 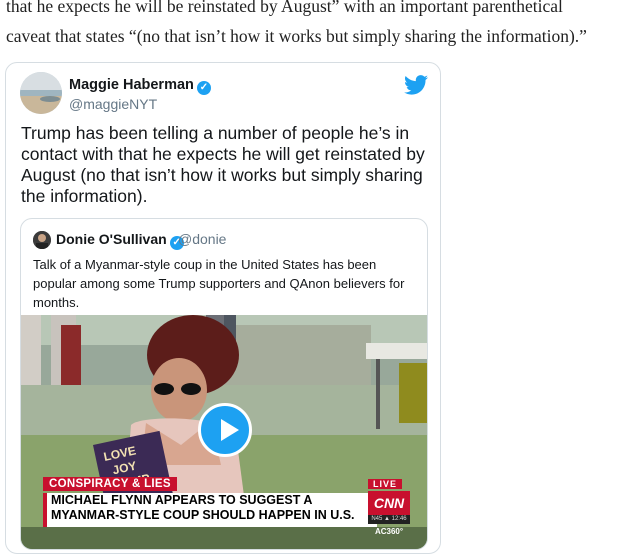 What do you see at coordinates (203, 88) in the screenshot?
I see `verified-badge-icon: ✓` at bounding box center [203, 88].